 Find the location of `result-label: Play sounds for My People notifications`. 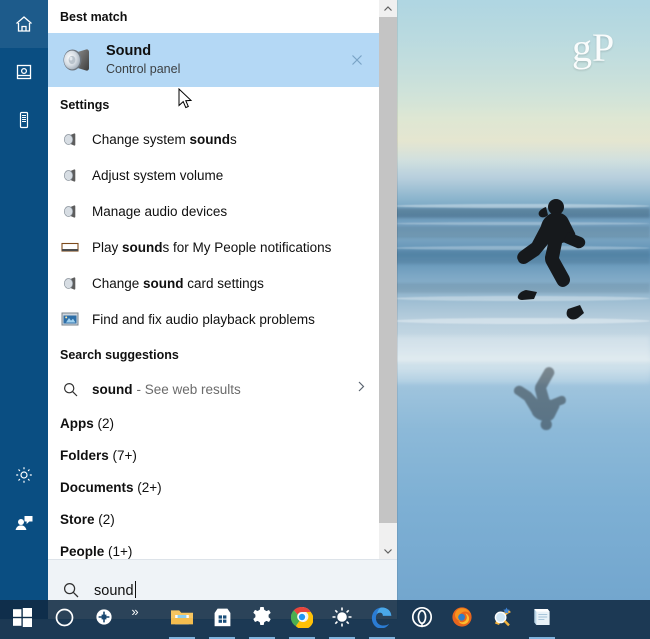

result-label: Play sounds for My People notifications is located at coordinates (212, 247).